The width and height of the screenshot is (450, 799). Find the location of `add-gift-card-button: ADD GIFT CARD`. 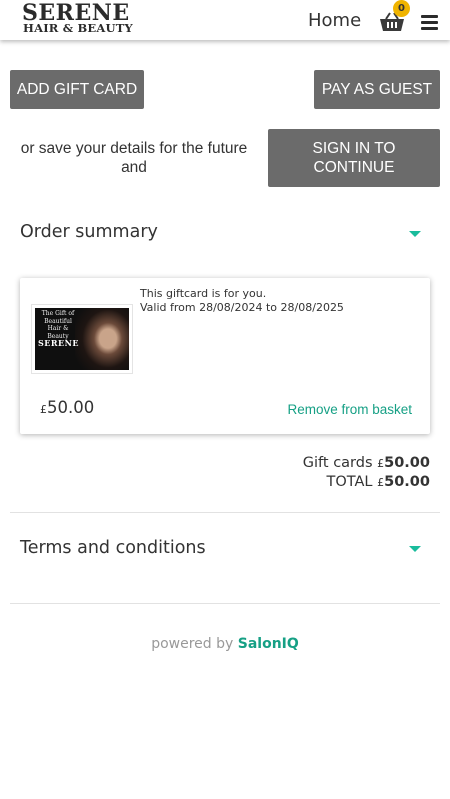

add-gift-card-button: ADD GIFT CARD is located at coordinates (77, 89).